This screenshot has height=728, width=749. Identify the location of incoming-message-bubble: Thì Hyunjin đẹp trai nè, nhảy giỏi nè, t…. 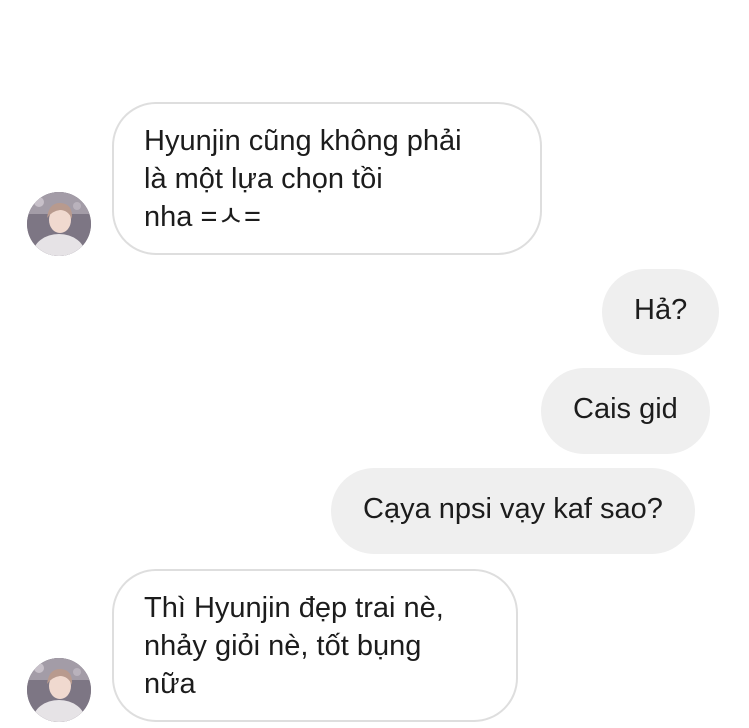
(315, 645).